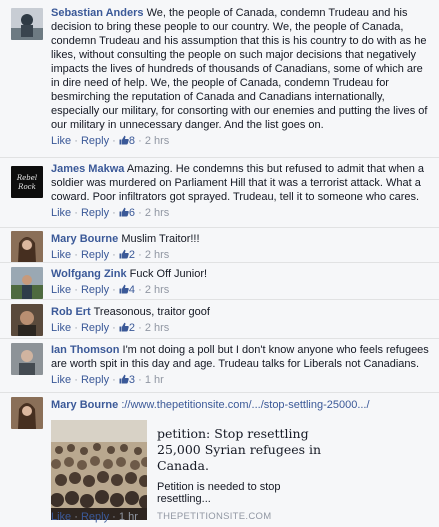 The height and width of the screenshot is (527, 439). What do you see at coordinates (168, 274) in the screenshot?
I see `comment-text: Fuck Off Junior!` at bounding box center [168, 274].